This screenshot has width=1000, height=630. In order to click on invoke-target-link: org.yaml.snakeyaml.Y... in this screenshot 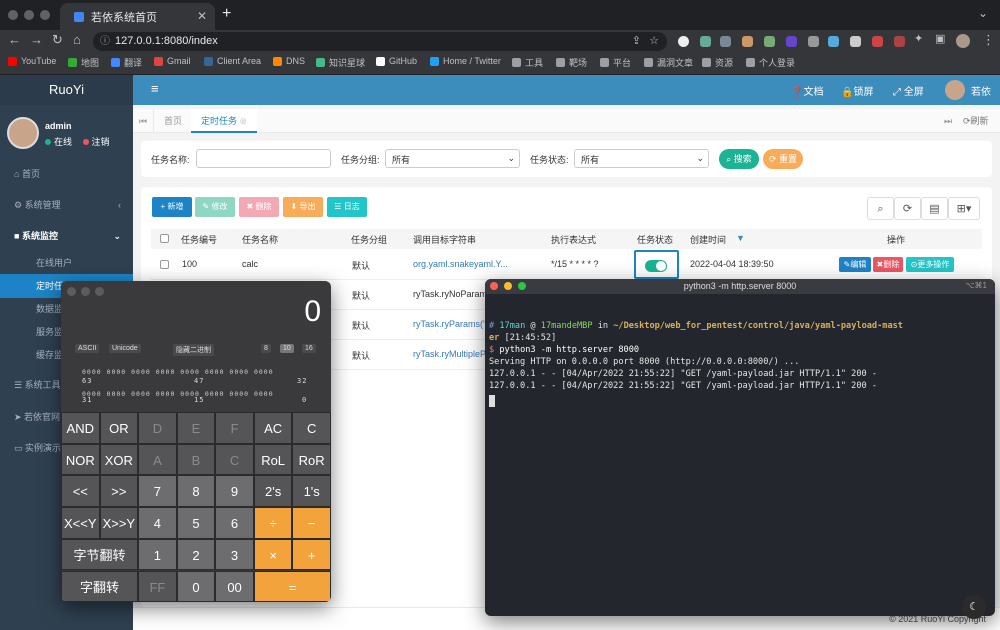, I will do `click(460, 264)`.